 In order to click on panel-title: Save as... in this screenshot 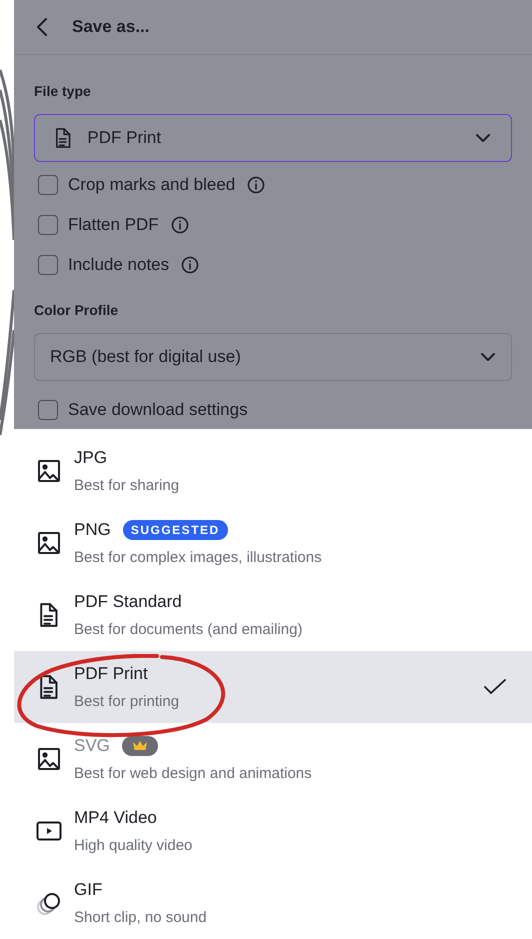, I will do `click(111, 27)`.